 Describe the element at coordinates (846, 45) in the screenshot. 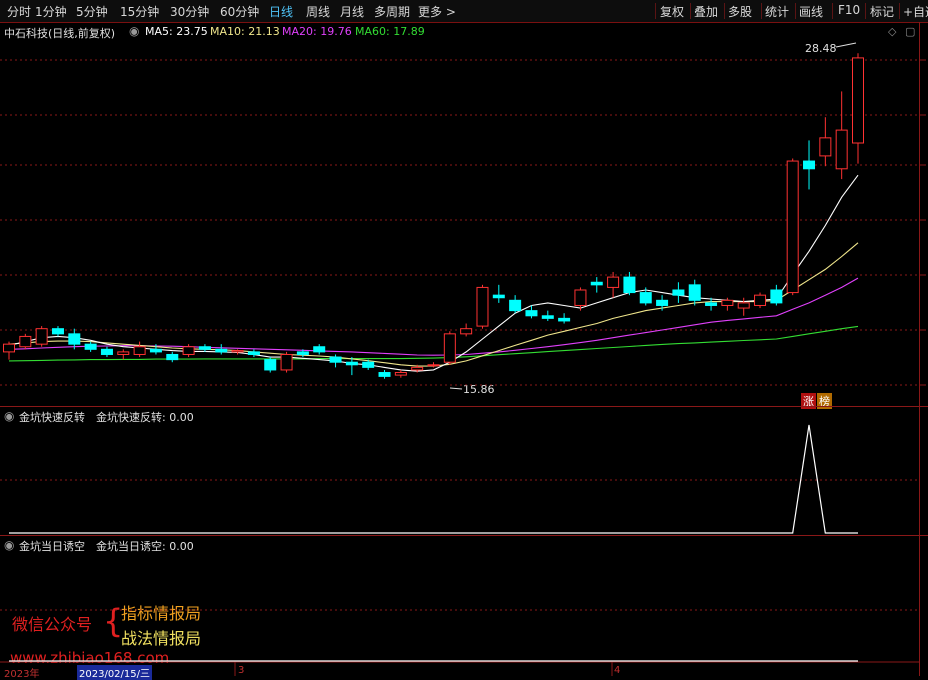

I see `high-pointer` at that location.